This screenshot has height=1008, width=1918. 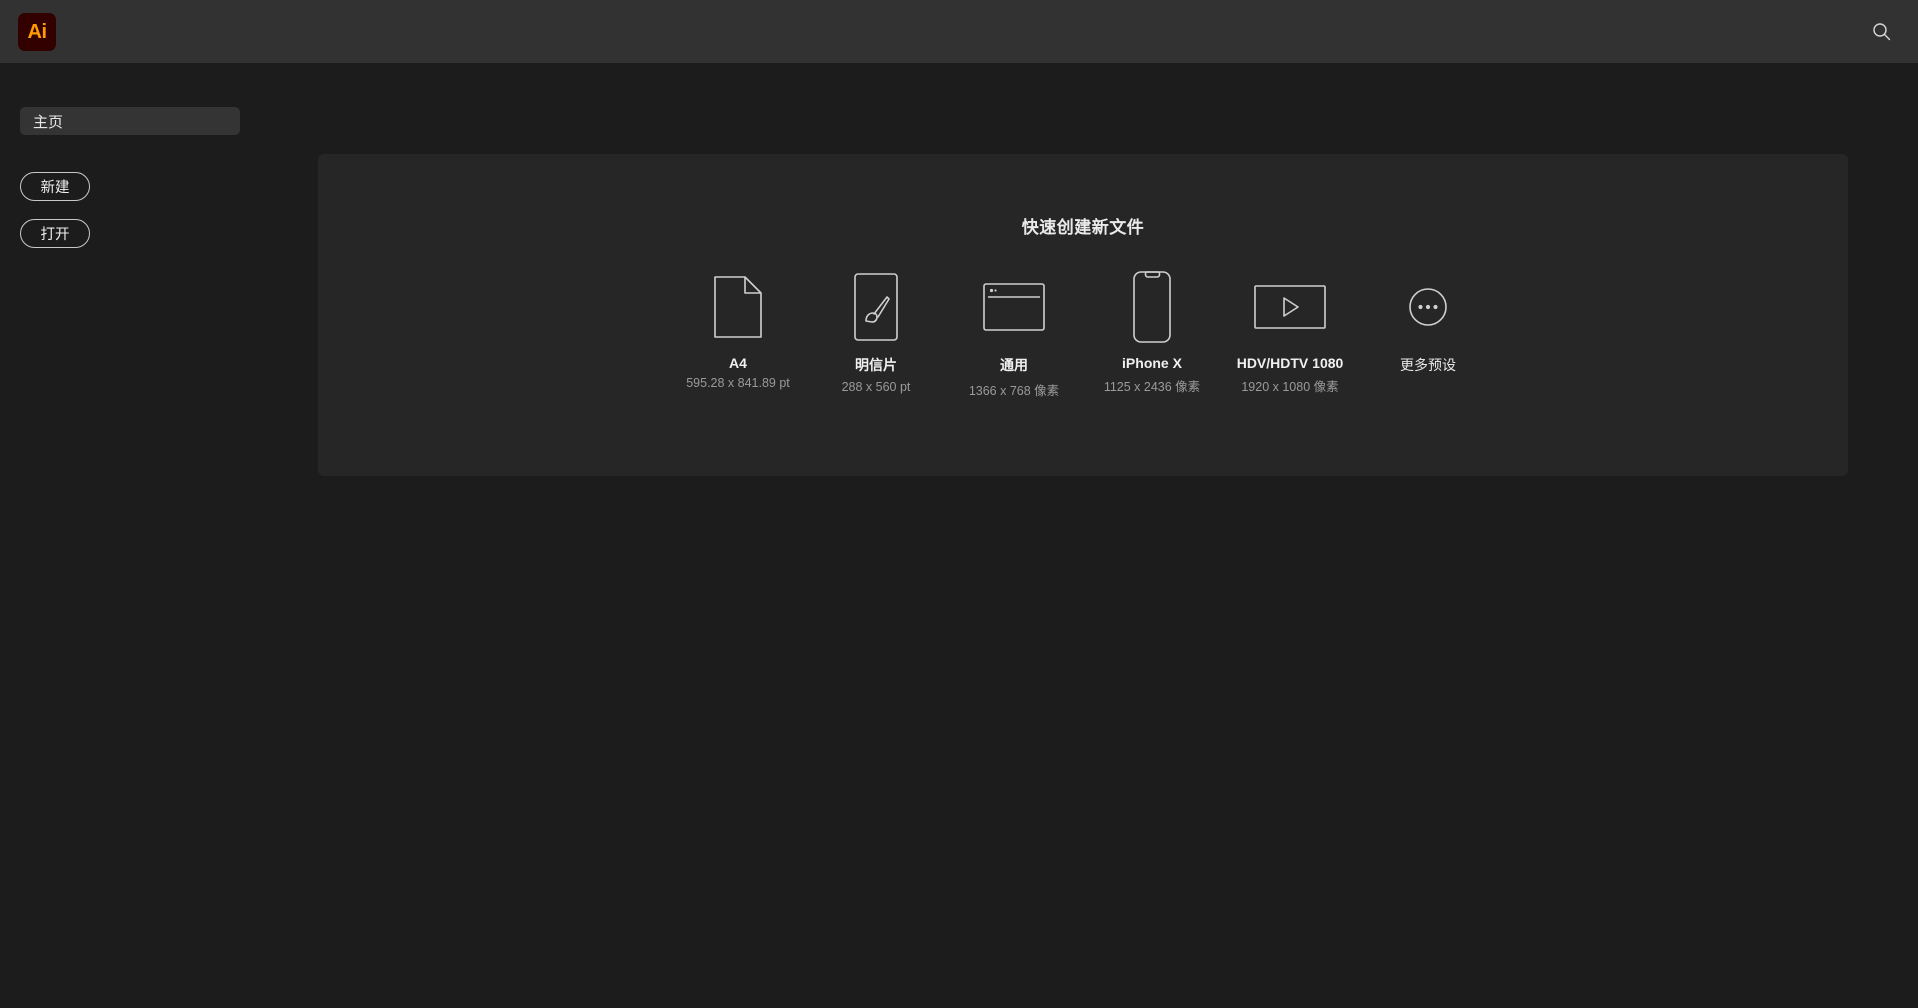 I want to click on preset-item-web: 通用 1366 x 768 像素, so click(x=1014, y=335).